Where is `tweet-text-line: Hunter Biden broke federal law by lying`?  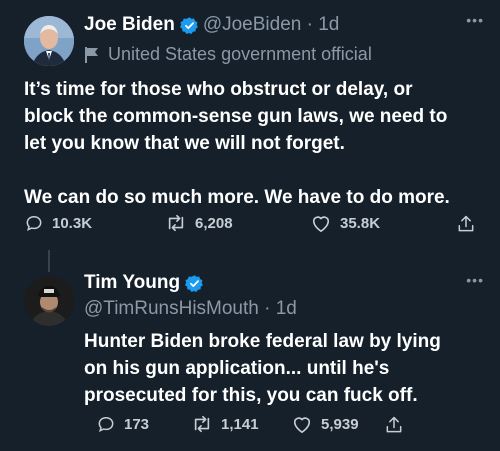 tweet-text-line: Hunter Biden broke federal law by lying is located at coordinates (262, 341).